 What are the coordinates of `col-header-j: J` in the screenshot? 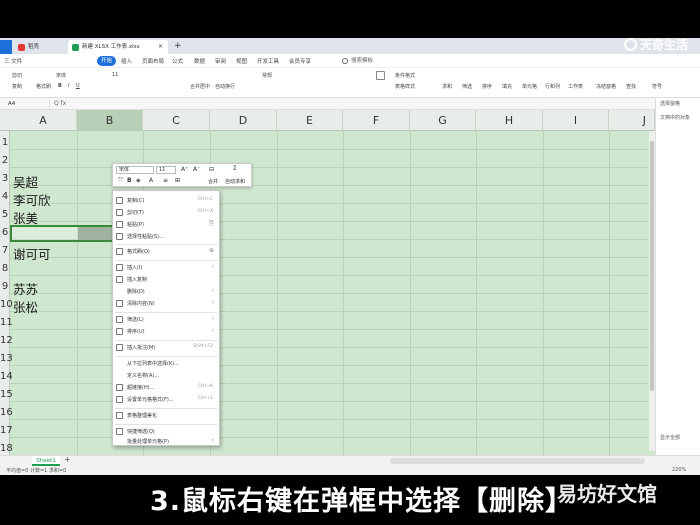 It's located at (632, 120).